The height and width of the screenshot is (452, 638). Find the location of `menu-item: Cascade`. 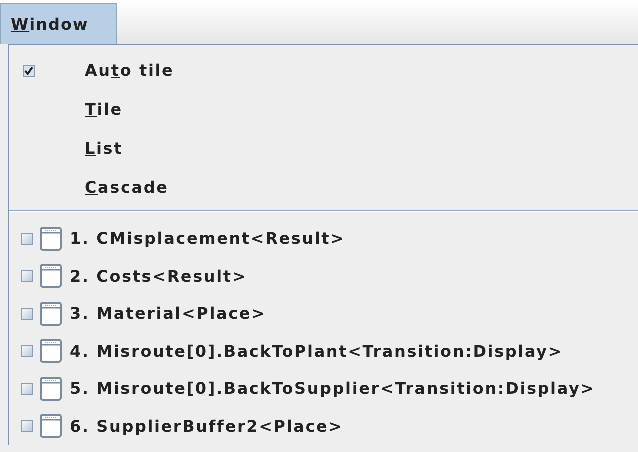

menu-item: Cascade is located at coordinates (127, 187).